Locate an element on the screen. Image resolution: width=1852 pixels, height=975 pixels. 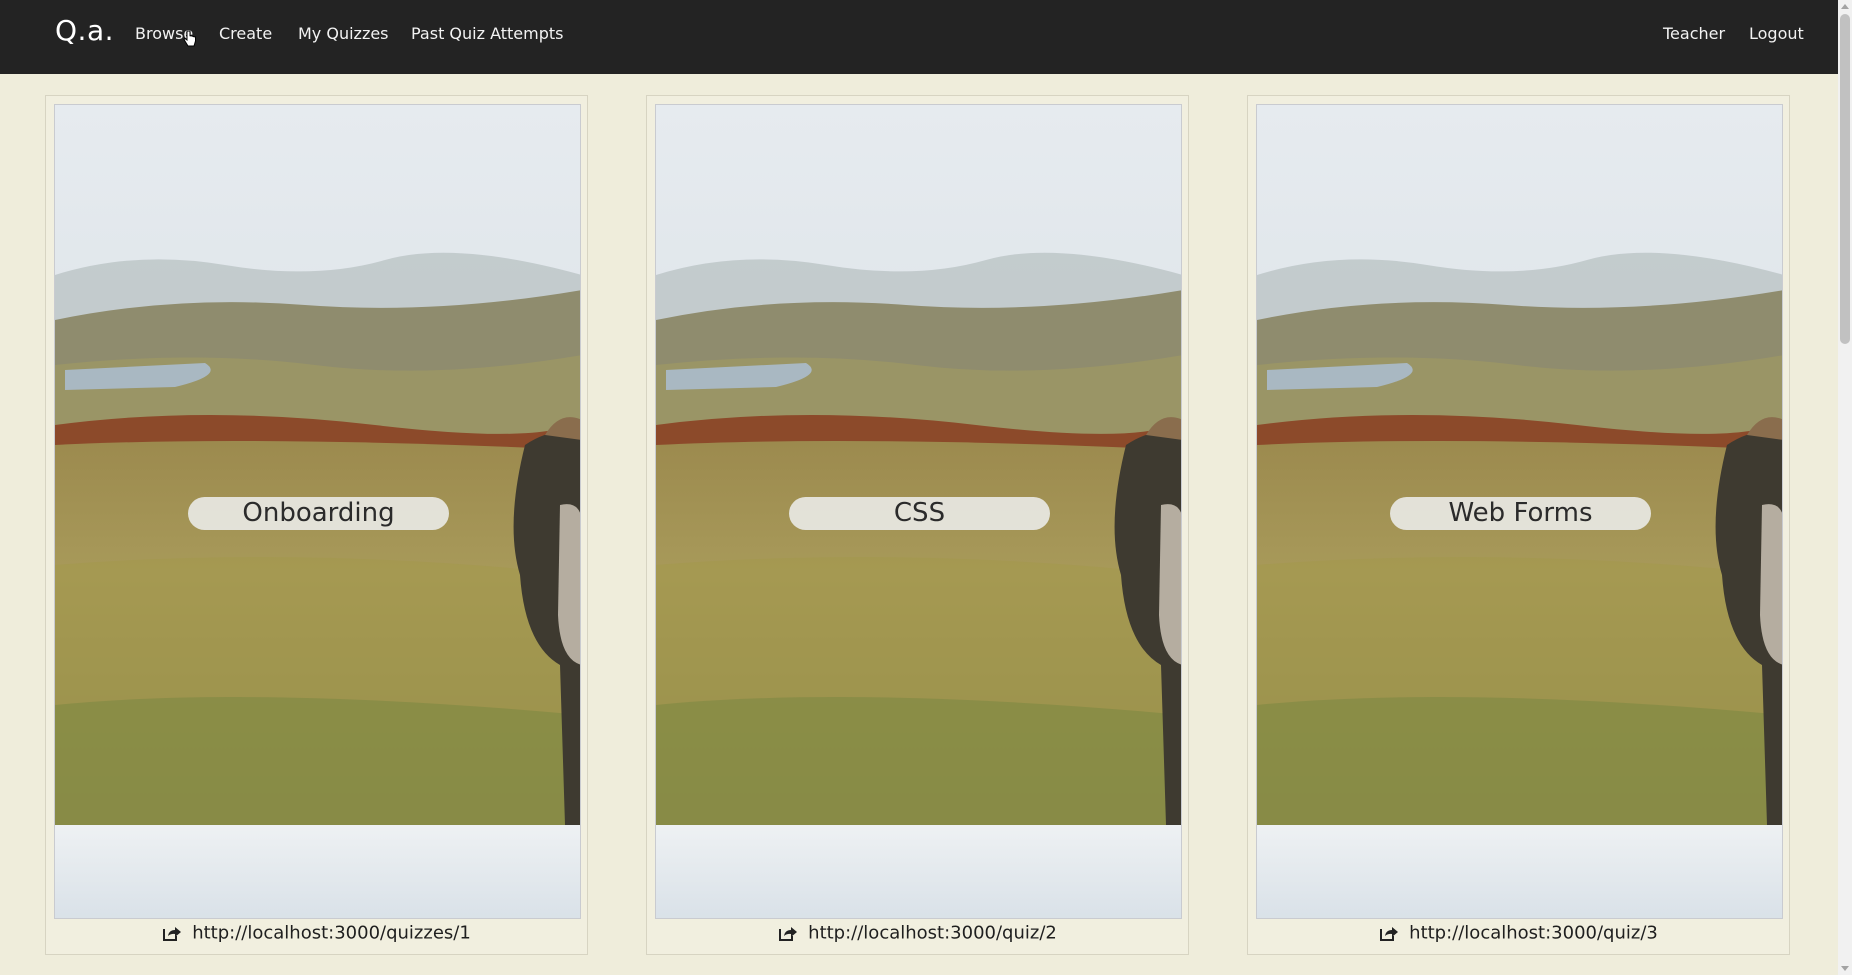
quiz-title: CSS is located at coordinates (919, 513).